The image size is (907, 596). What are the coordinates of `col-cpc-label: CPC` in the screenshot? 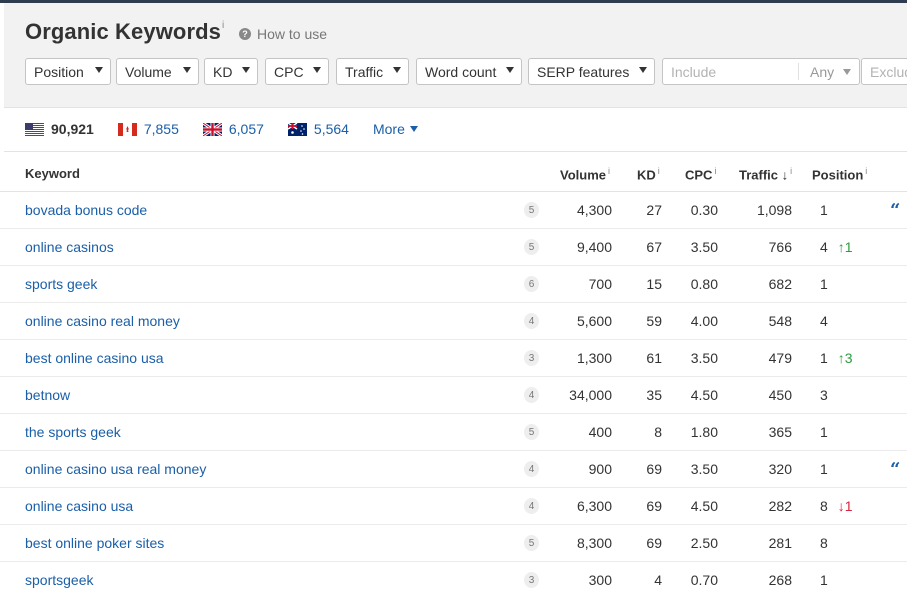 It's located at (699, 175).